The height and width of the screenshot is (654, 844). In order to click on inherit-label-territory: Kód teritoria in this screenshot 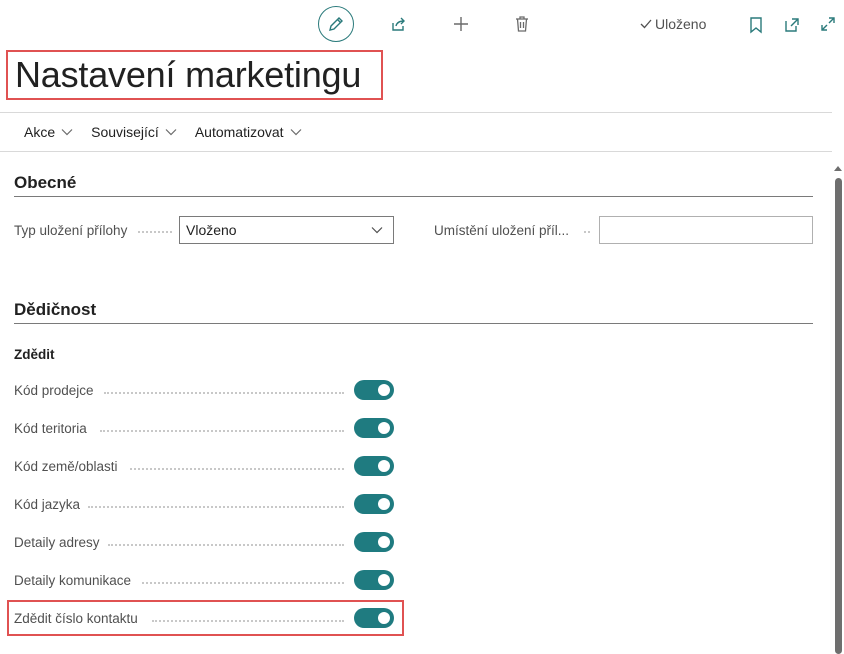, I will do `click(50, 428)`.